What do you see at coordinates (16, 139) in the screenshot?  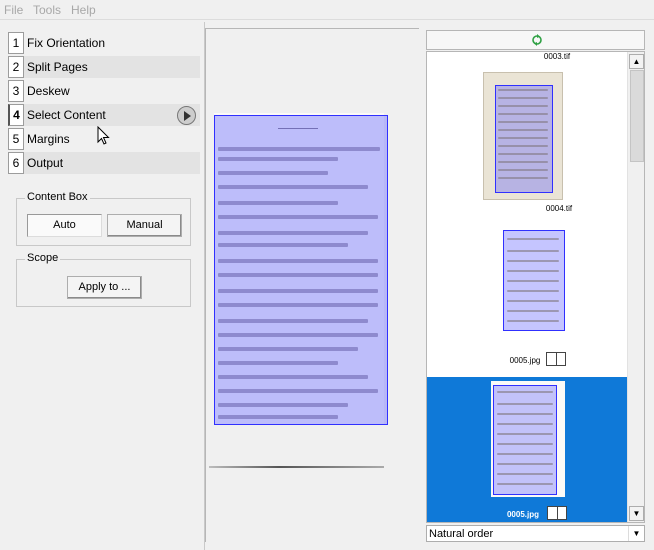 I see `stage-number: 5` at bounding box center [16, 139].